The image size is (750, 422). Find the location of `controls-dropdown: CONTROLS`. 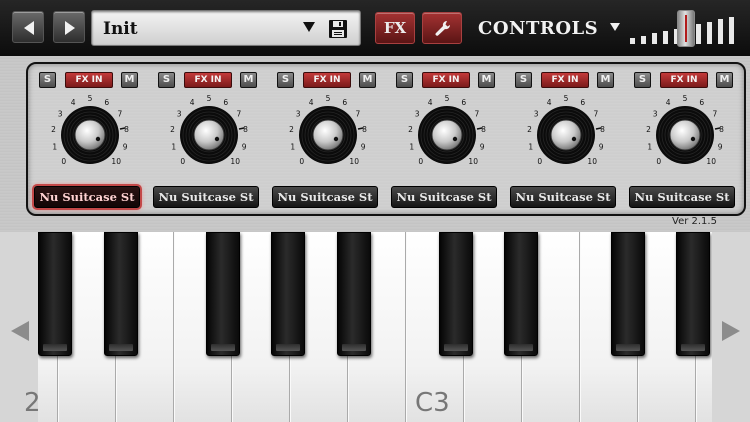

controls-dropdown: CONTROLS is located at coordinates (538, 28).